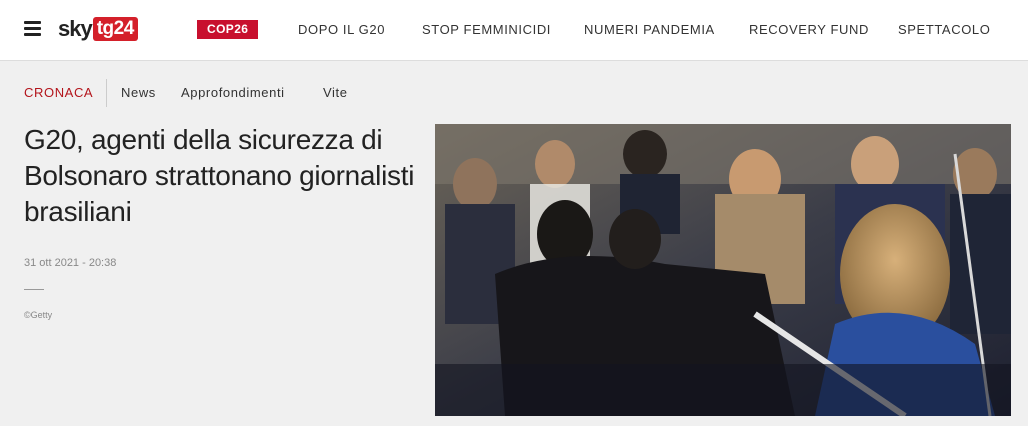  Describe the element at coordinates (38, 315) in the screenshot. I see `photo-credit: ©Getty` at that location.